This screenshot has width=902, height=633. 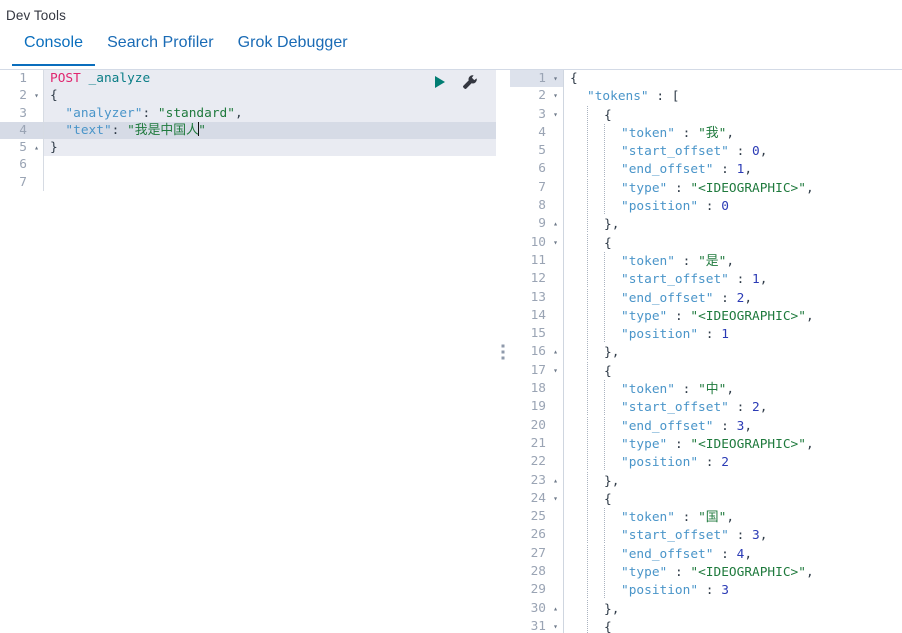 I want to click on tab-grok-debugger: Grok Debugger, so click(x=293, y=46).